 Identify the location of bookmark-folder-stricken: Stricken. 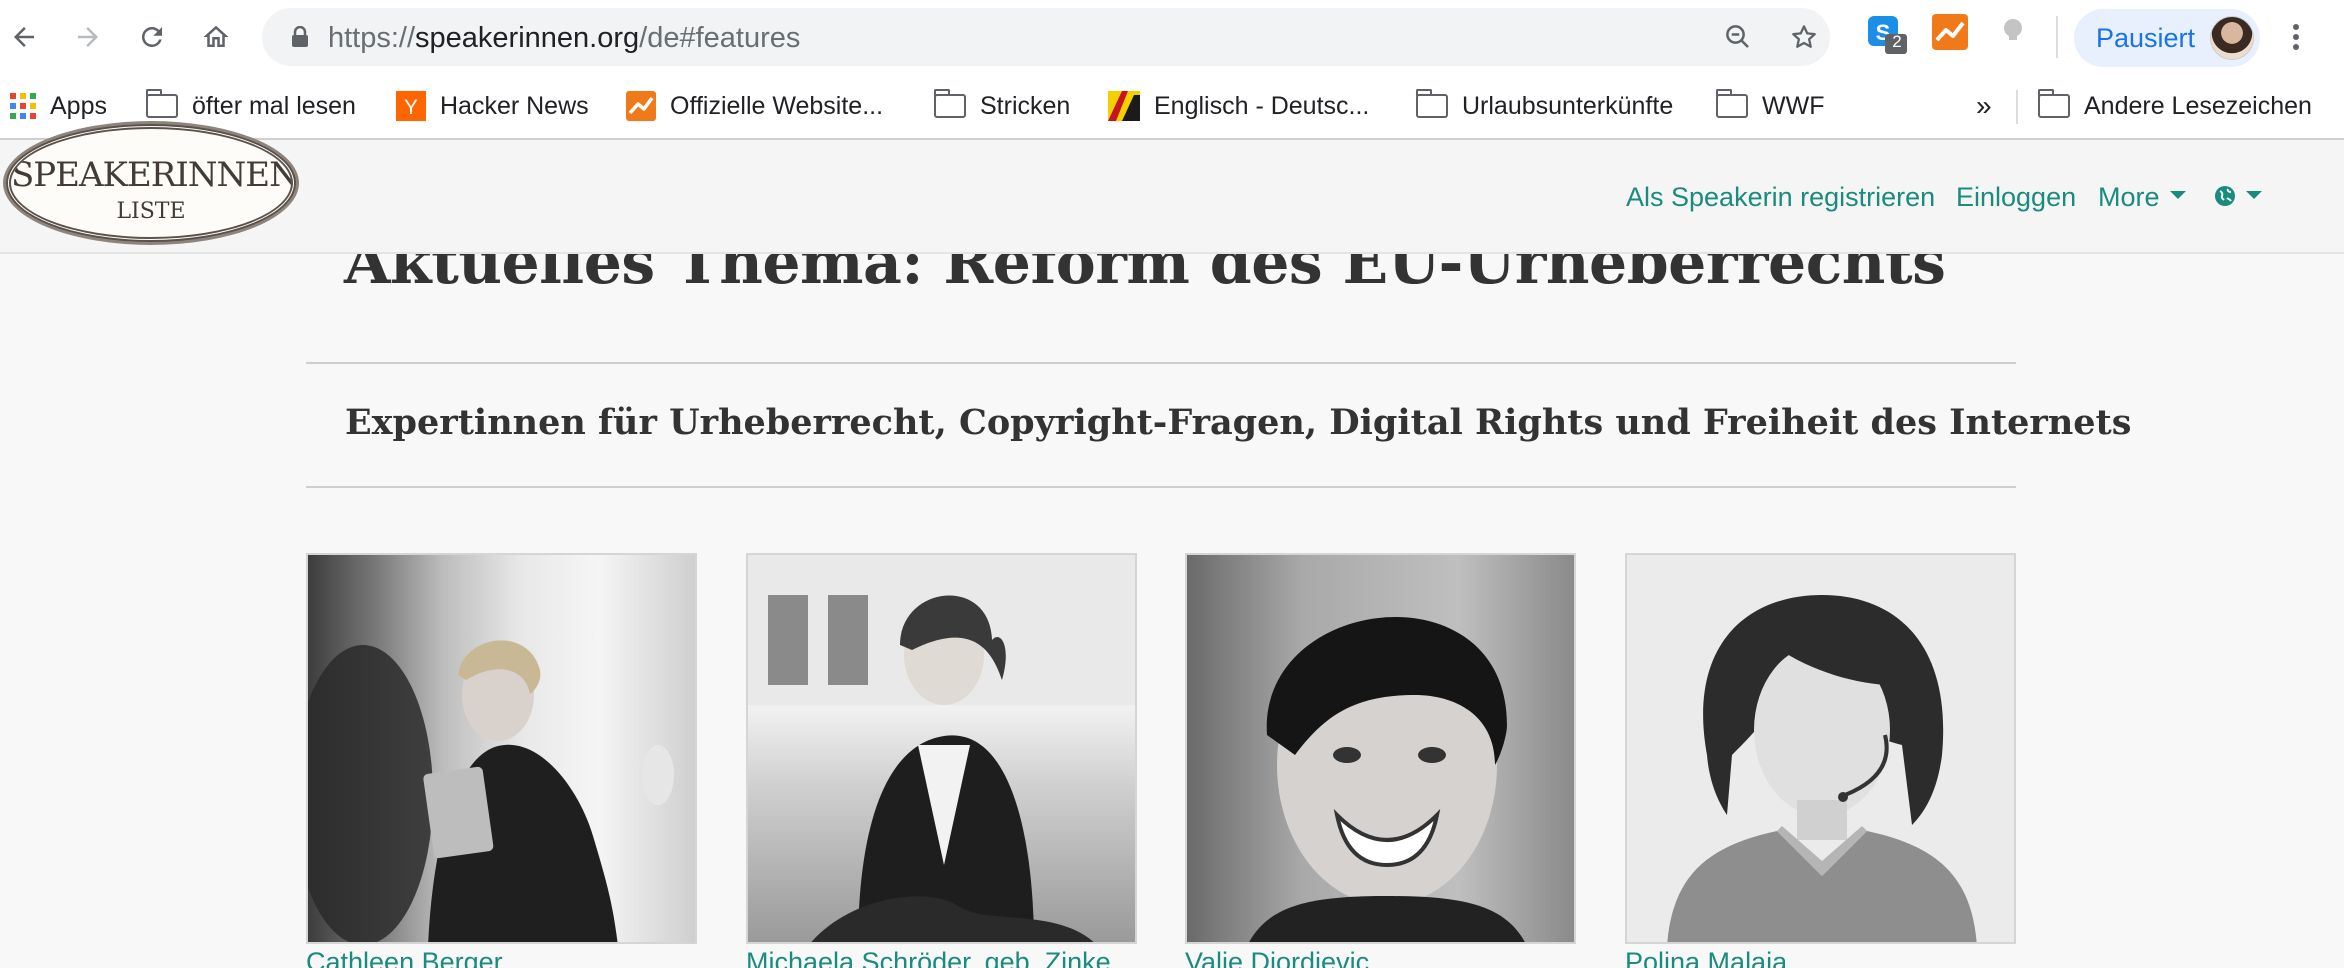
(1002, 106).